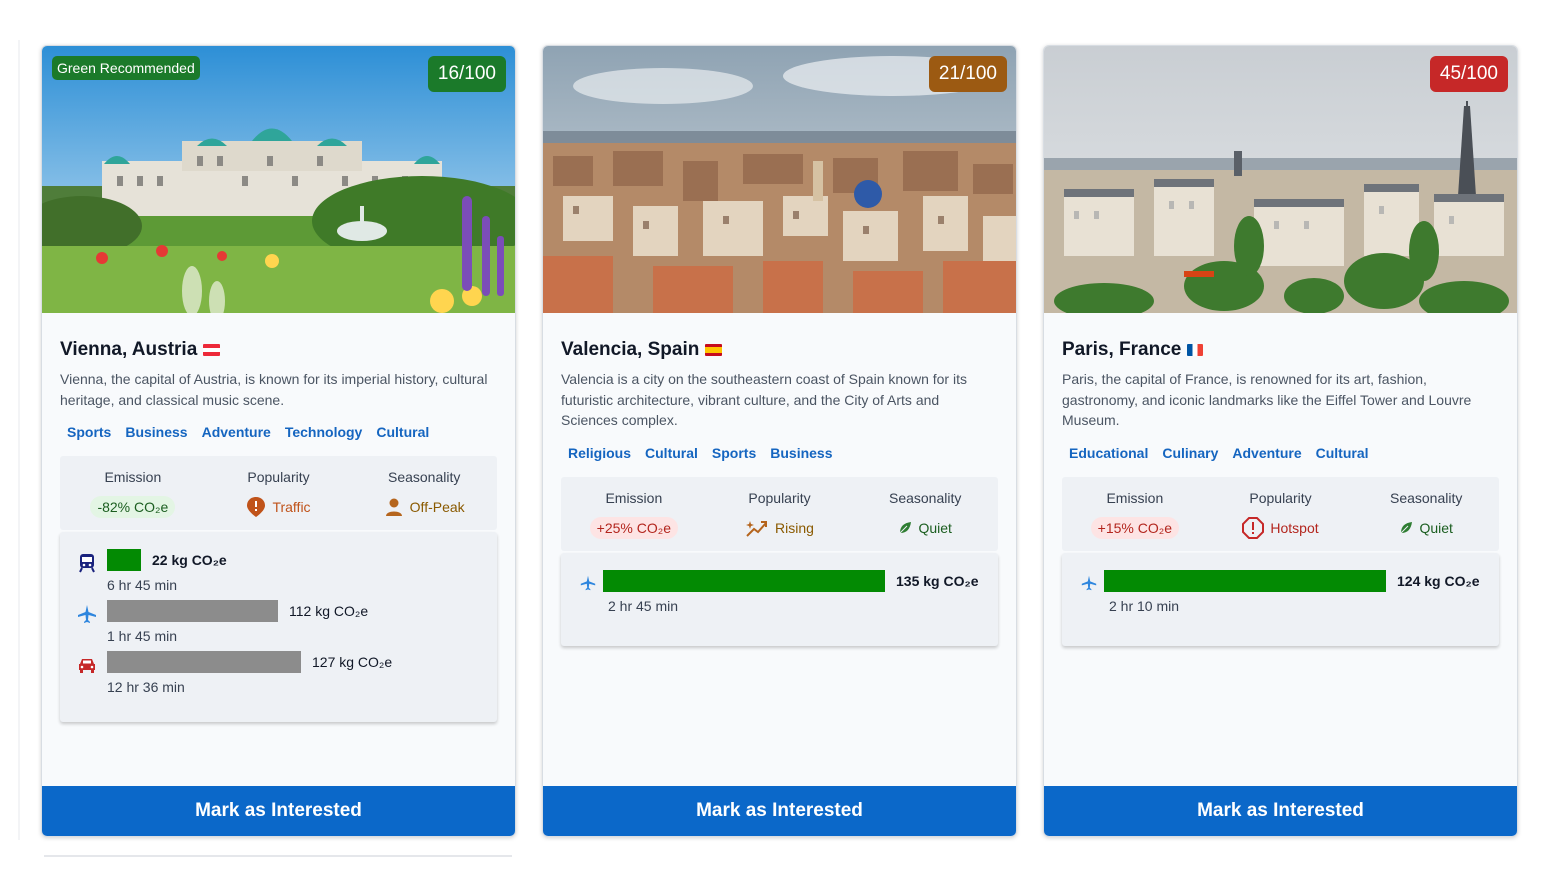  Describe the element at coordinates (87, 666) in the screenshot. I see `car-icon` at that location.